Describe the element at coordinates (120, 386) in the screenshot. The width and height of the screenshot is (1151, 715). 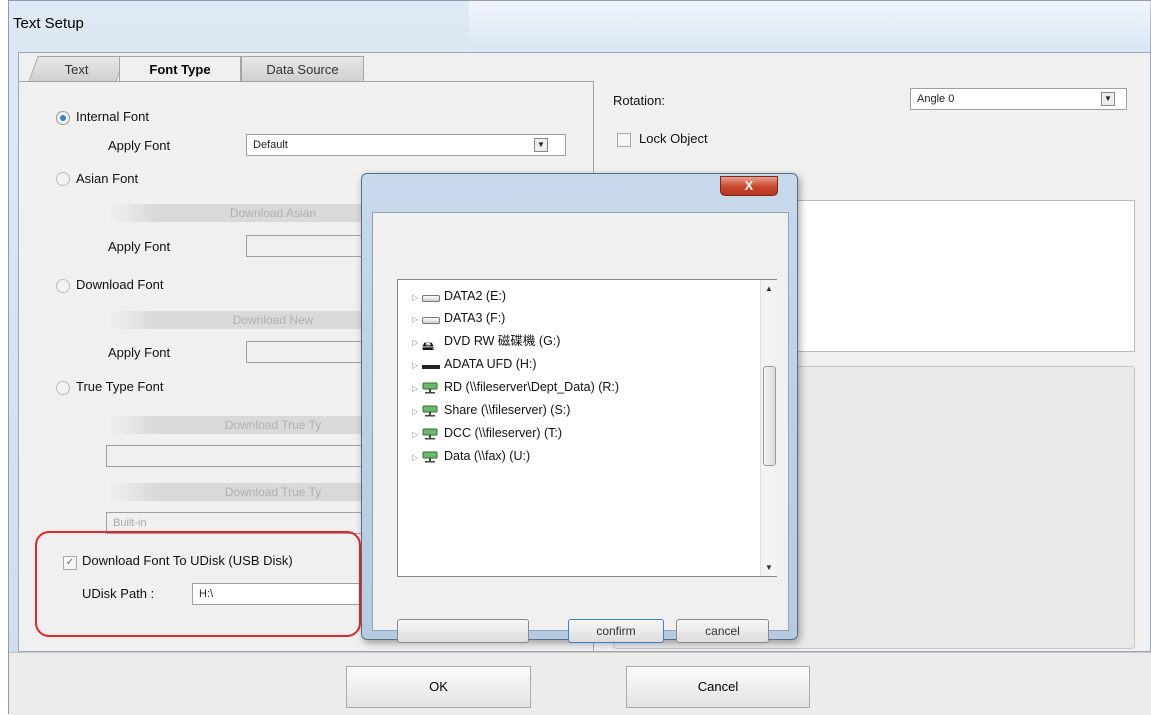
I see `true-type-font-label: True Type Font` at that location.